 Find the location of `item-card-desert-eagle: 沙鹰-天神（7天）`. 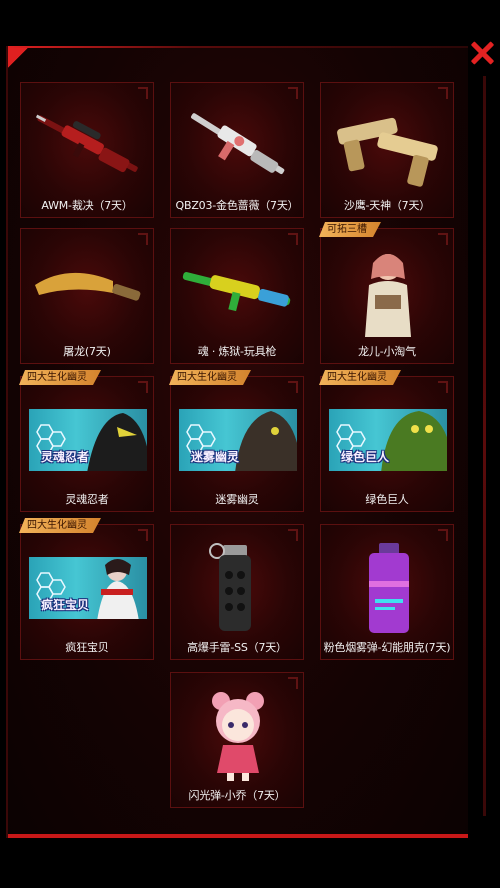

item-card-desert-eagle: 沙鹰-天神（7天） is located at coordinates (387, 150).